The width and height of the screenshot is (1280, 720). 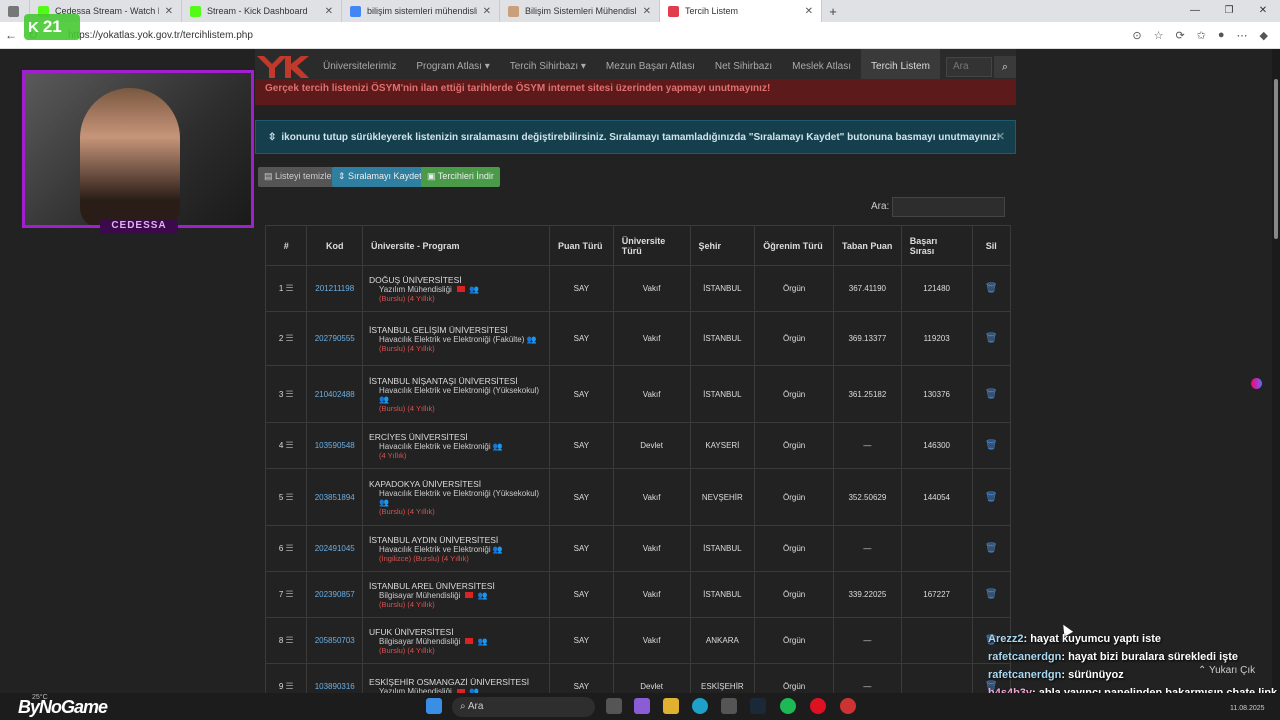 What do you see at coordinates (758, 706) in the screenshot?
I see `steam-icon` at bounding box center [758, 706].